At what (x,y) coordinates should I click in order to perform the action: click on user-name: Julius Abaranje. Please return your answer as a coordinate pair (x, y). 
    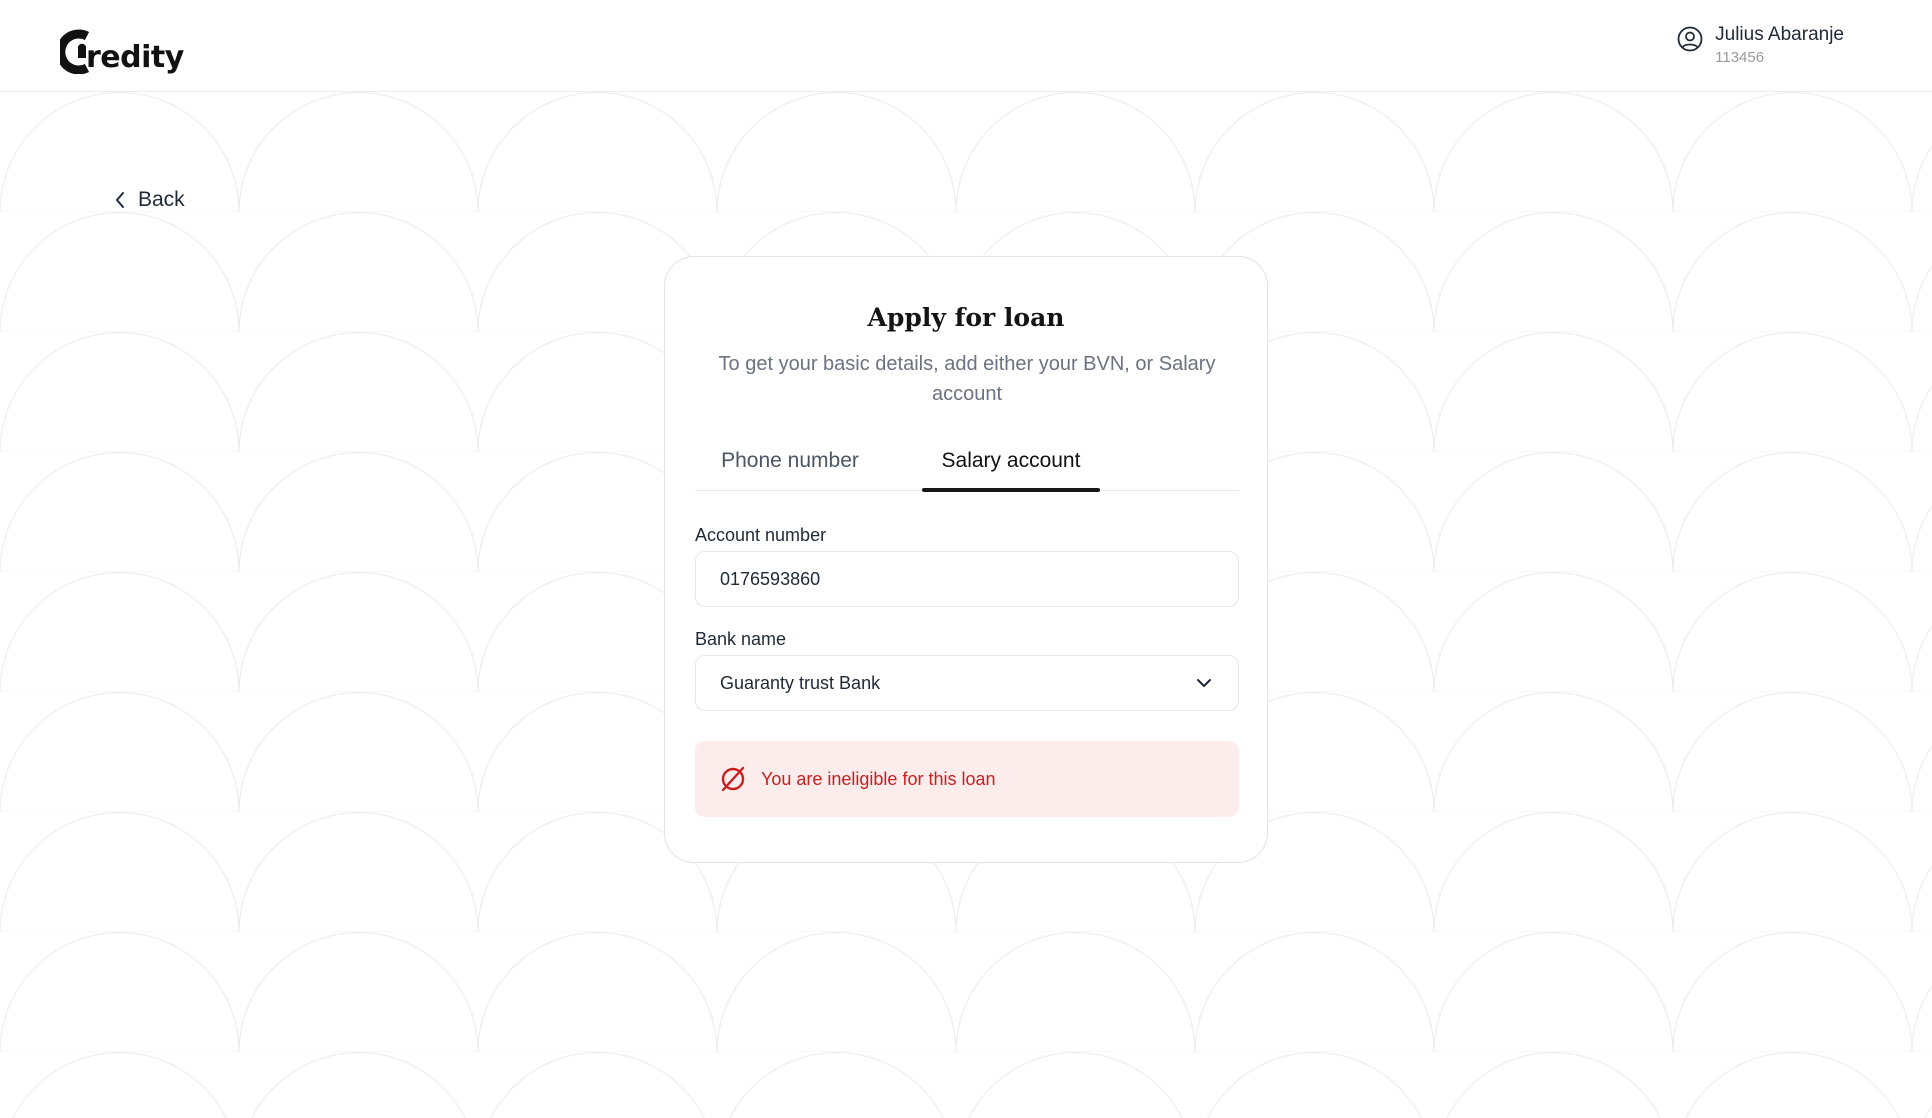
    Looking at the image, I should click on (1779, 34).